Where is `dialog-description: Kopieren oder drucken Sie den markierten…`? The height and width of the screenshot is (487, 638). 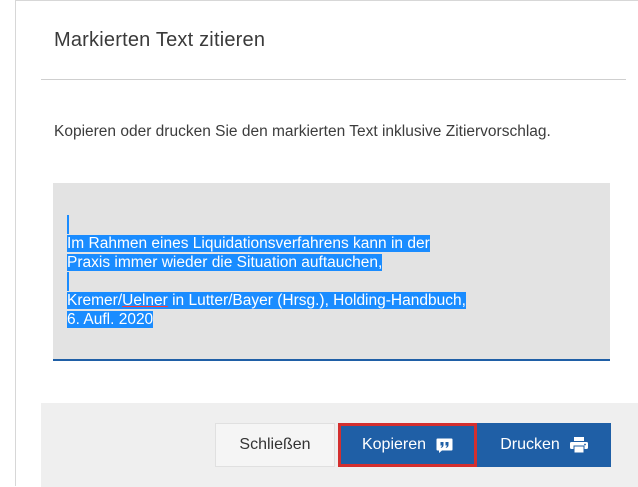
dialog-description: Kopieren oder drucken Sie den markierten… is located at coordinates (302, 131).